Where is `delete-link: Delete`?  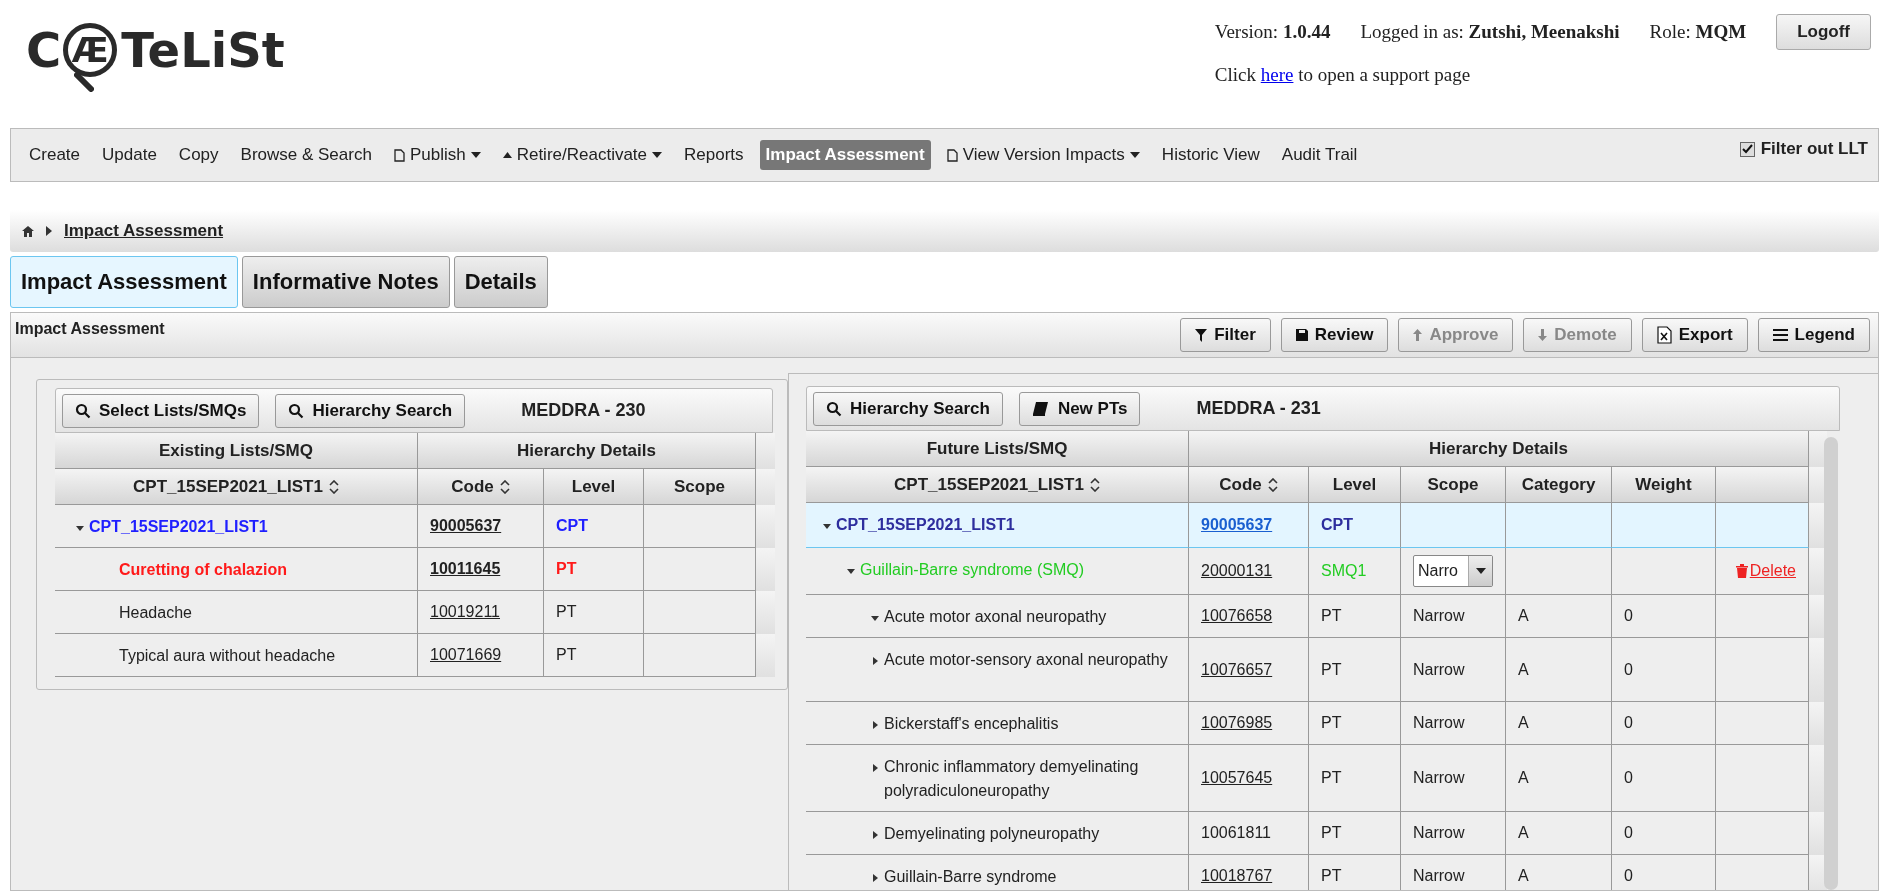
delete-link: Delete is located at coordinates (1765, 571).